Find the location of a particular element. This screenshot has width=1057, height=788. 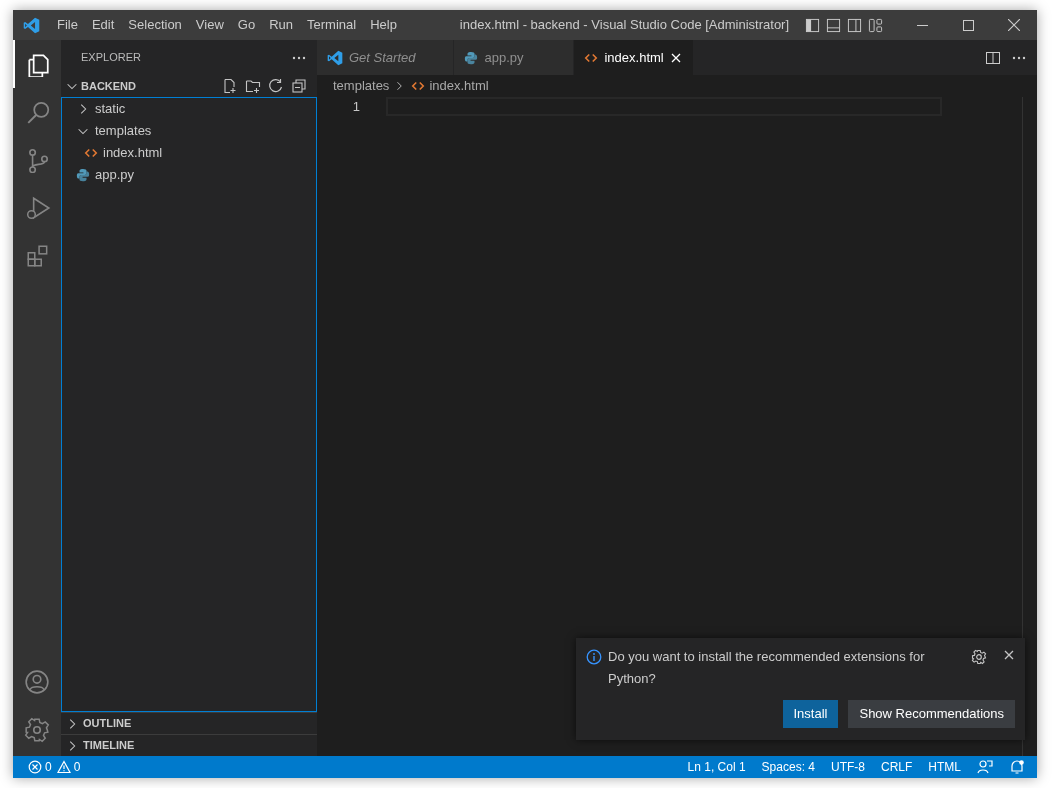

warning-icon is located at coordinates (63, 767).